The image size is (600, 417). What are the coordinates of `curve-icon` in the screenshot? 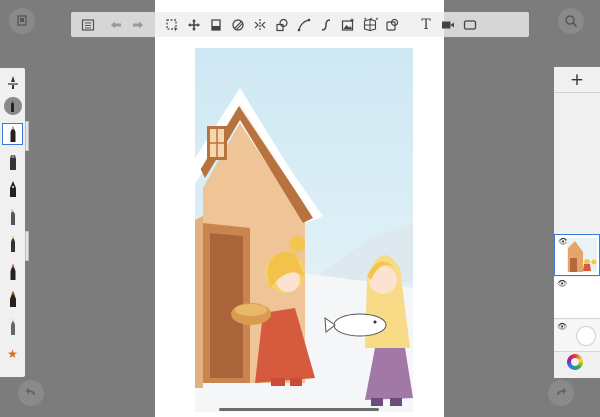 It's located at (304, 24).